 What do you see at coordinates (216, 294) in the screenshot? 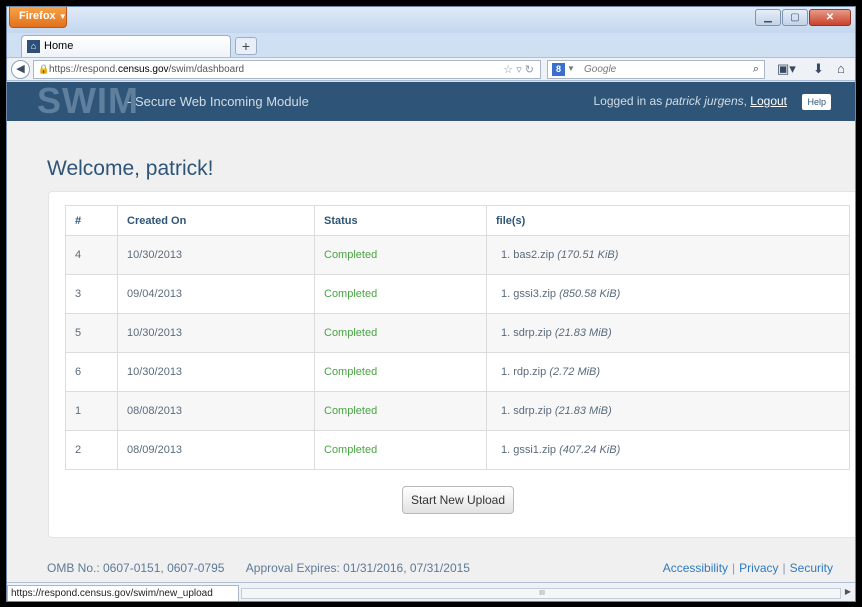
I see `row-created: 09/04/2013` at bounding box center [216, 294].